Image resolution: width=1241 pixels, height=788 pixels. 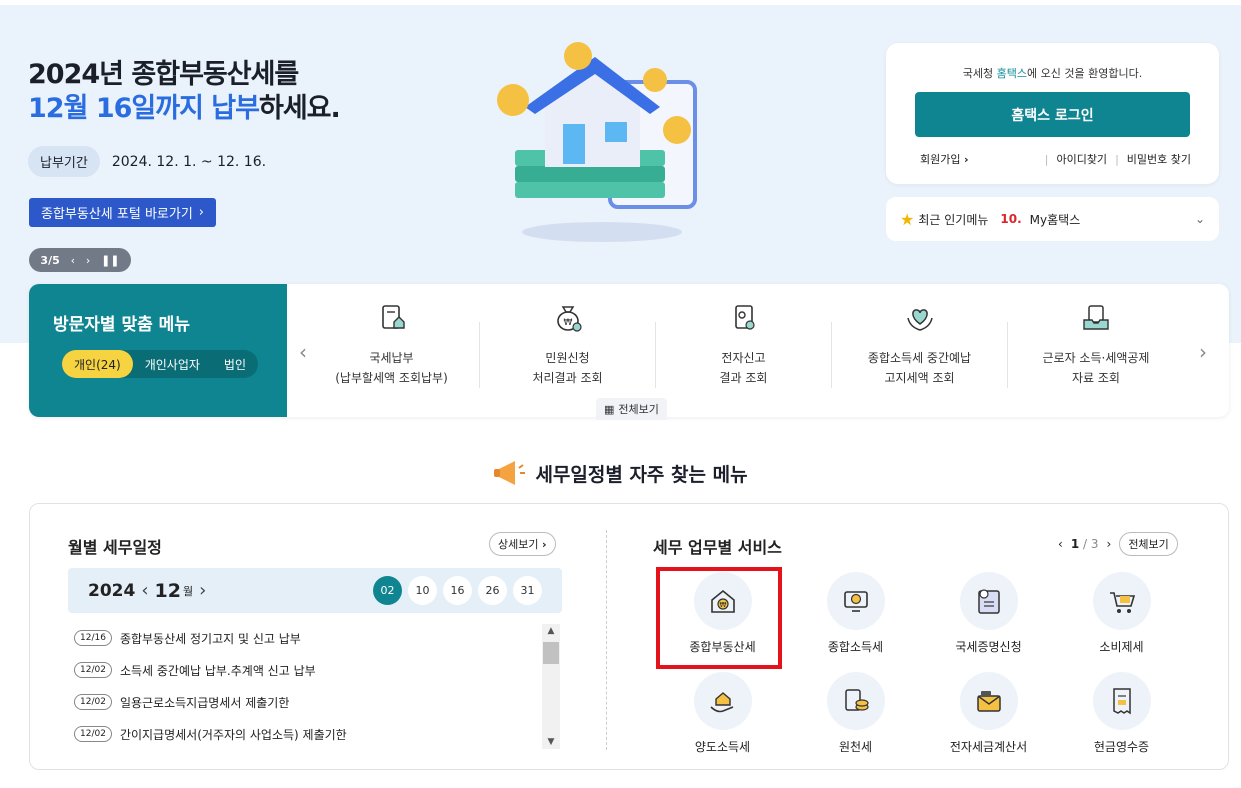 I want to click on list-item: 12/02 간이지급명세서(거주자의 사업소득) 제출기한, so click(x=303, y=734).